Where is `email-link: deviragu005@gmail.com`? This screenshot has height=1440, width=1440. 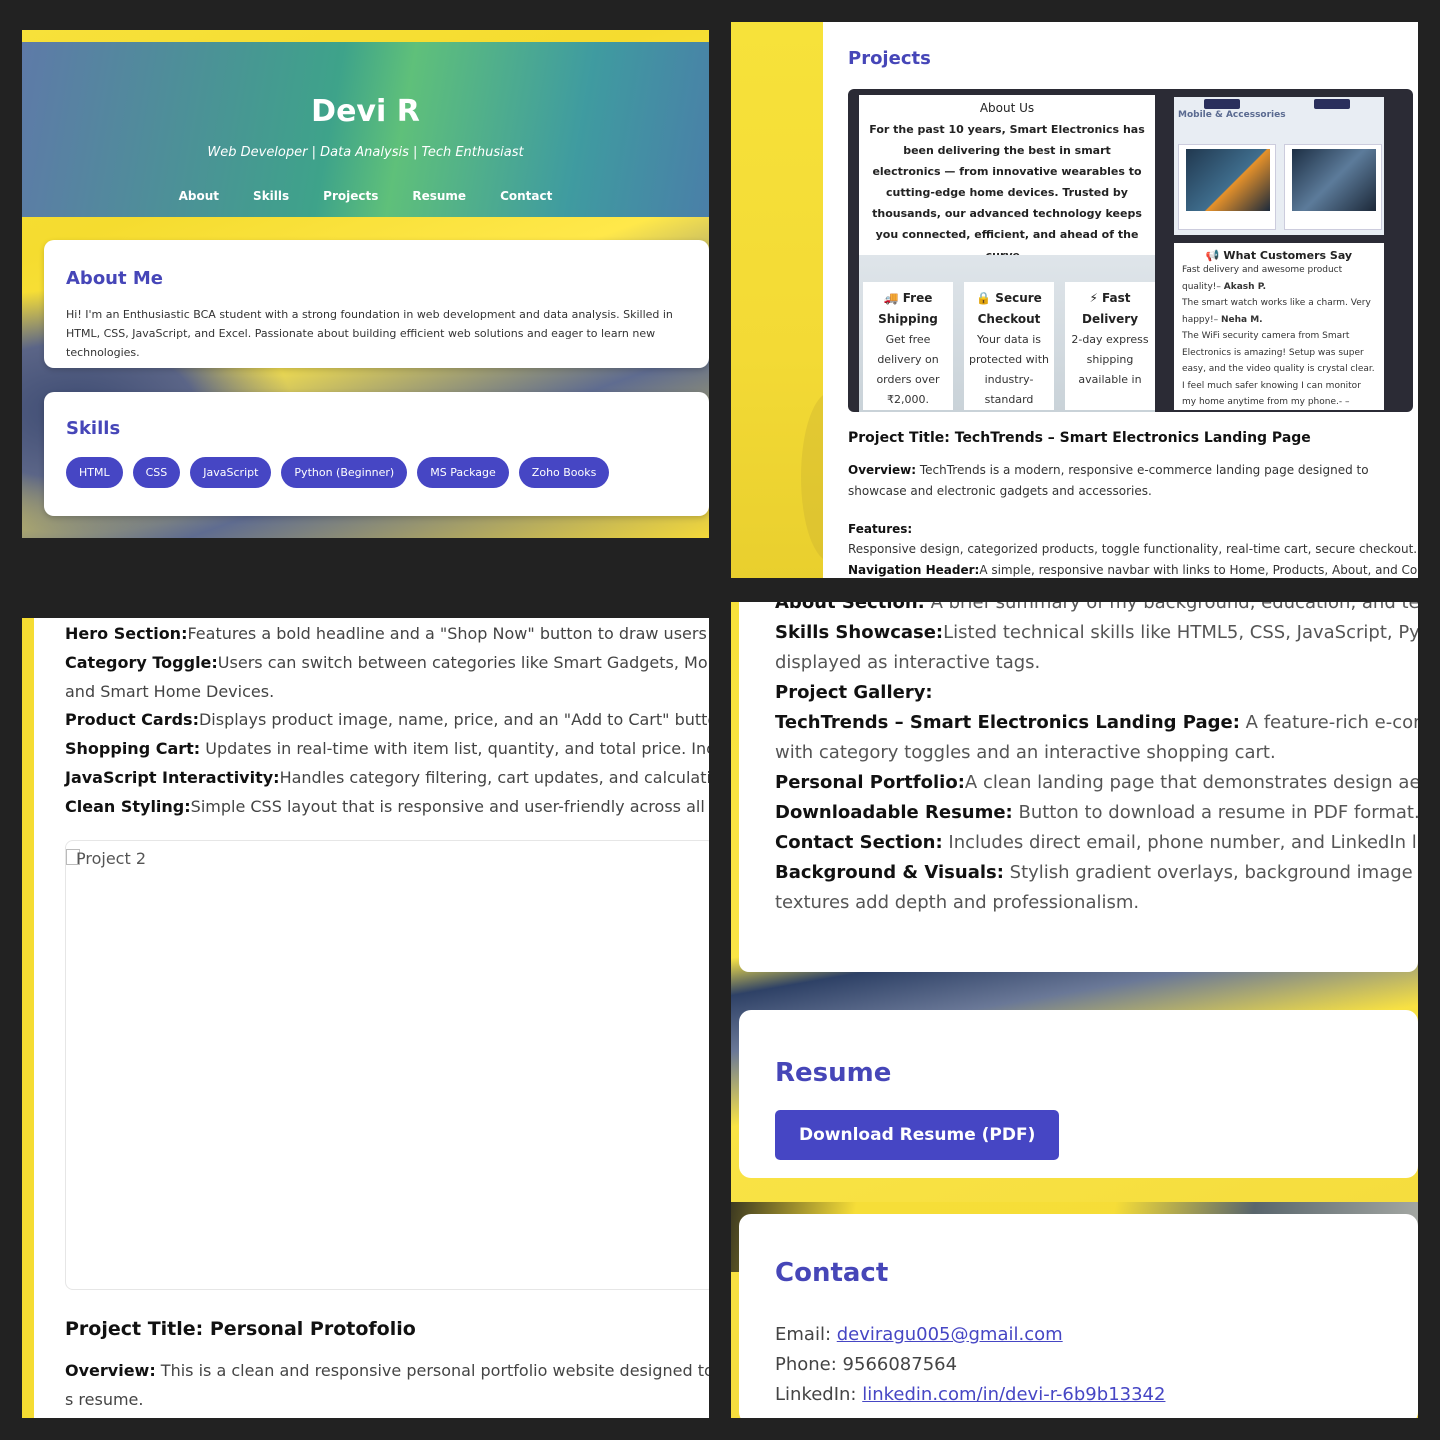 email-link: deviragu005@gmail.com is located at coordinates (950, 1334).